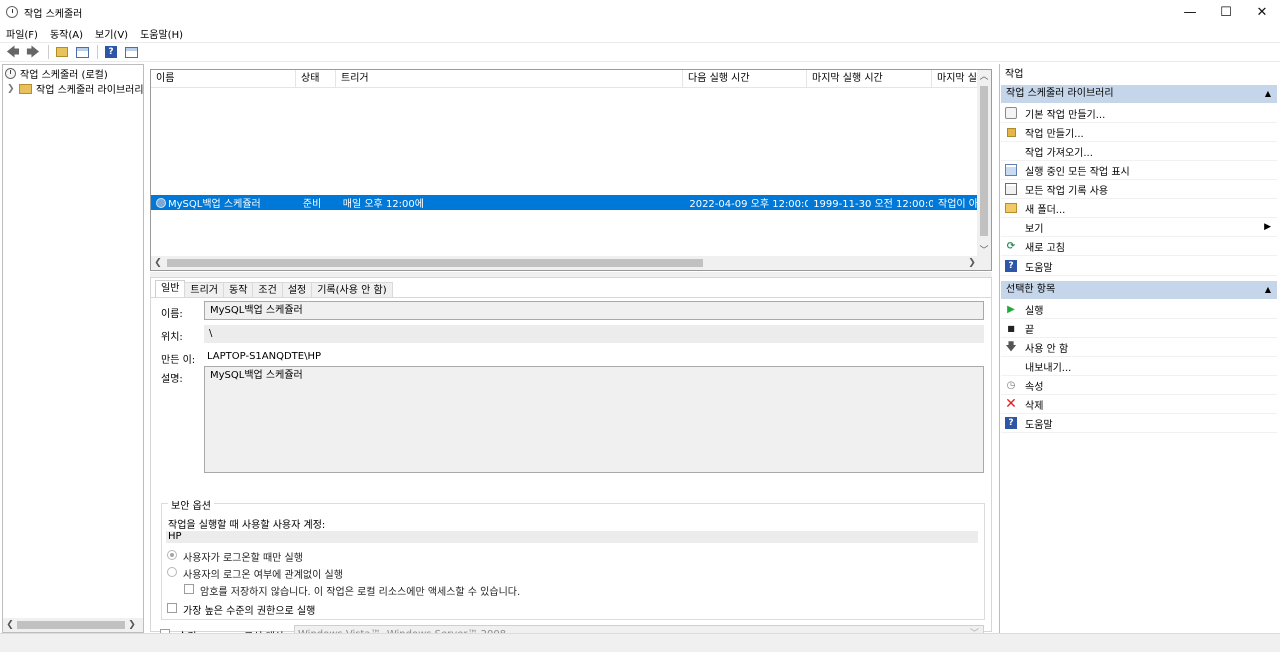  I want to click on task-list-vertical-scrollbar: ︿ ﹀, so click(984, 164).